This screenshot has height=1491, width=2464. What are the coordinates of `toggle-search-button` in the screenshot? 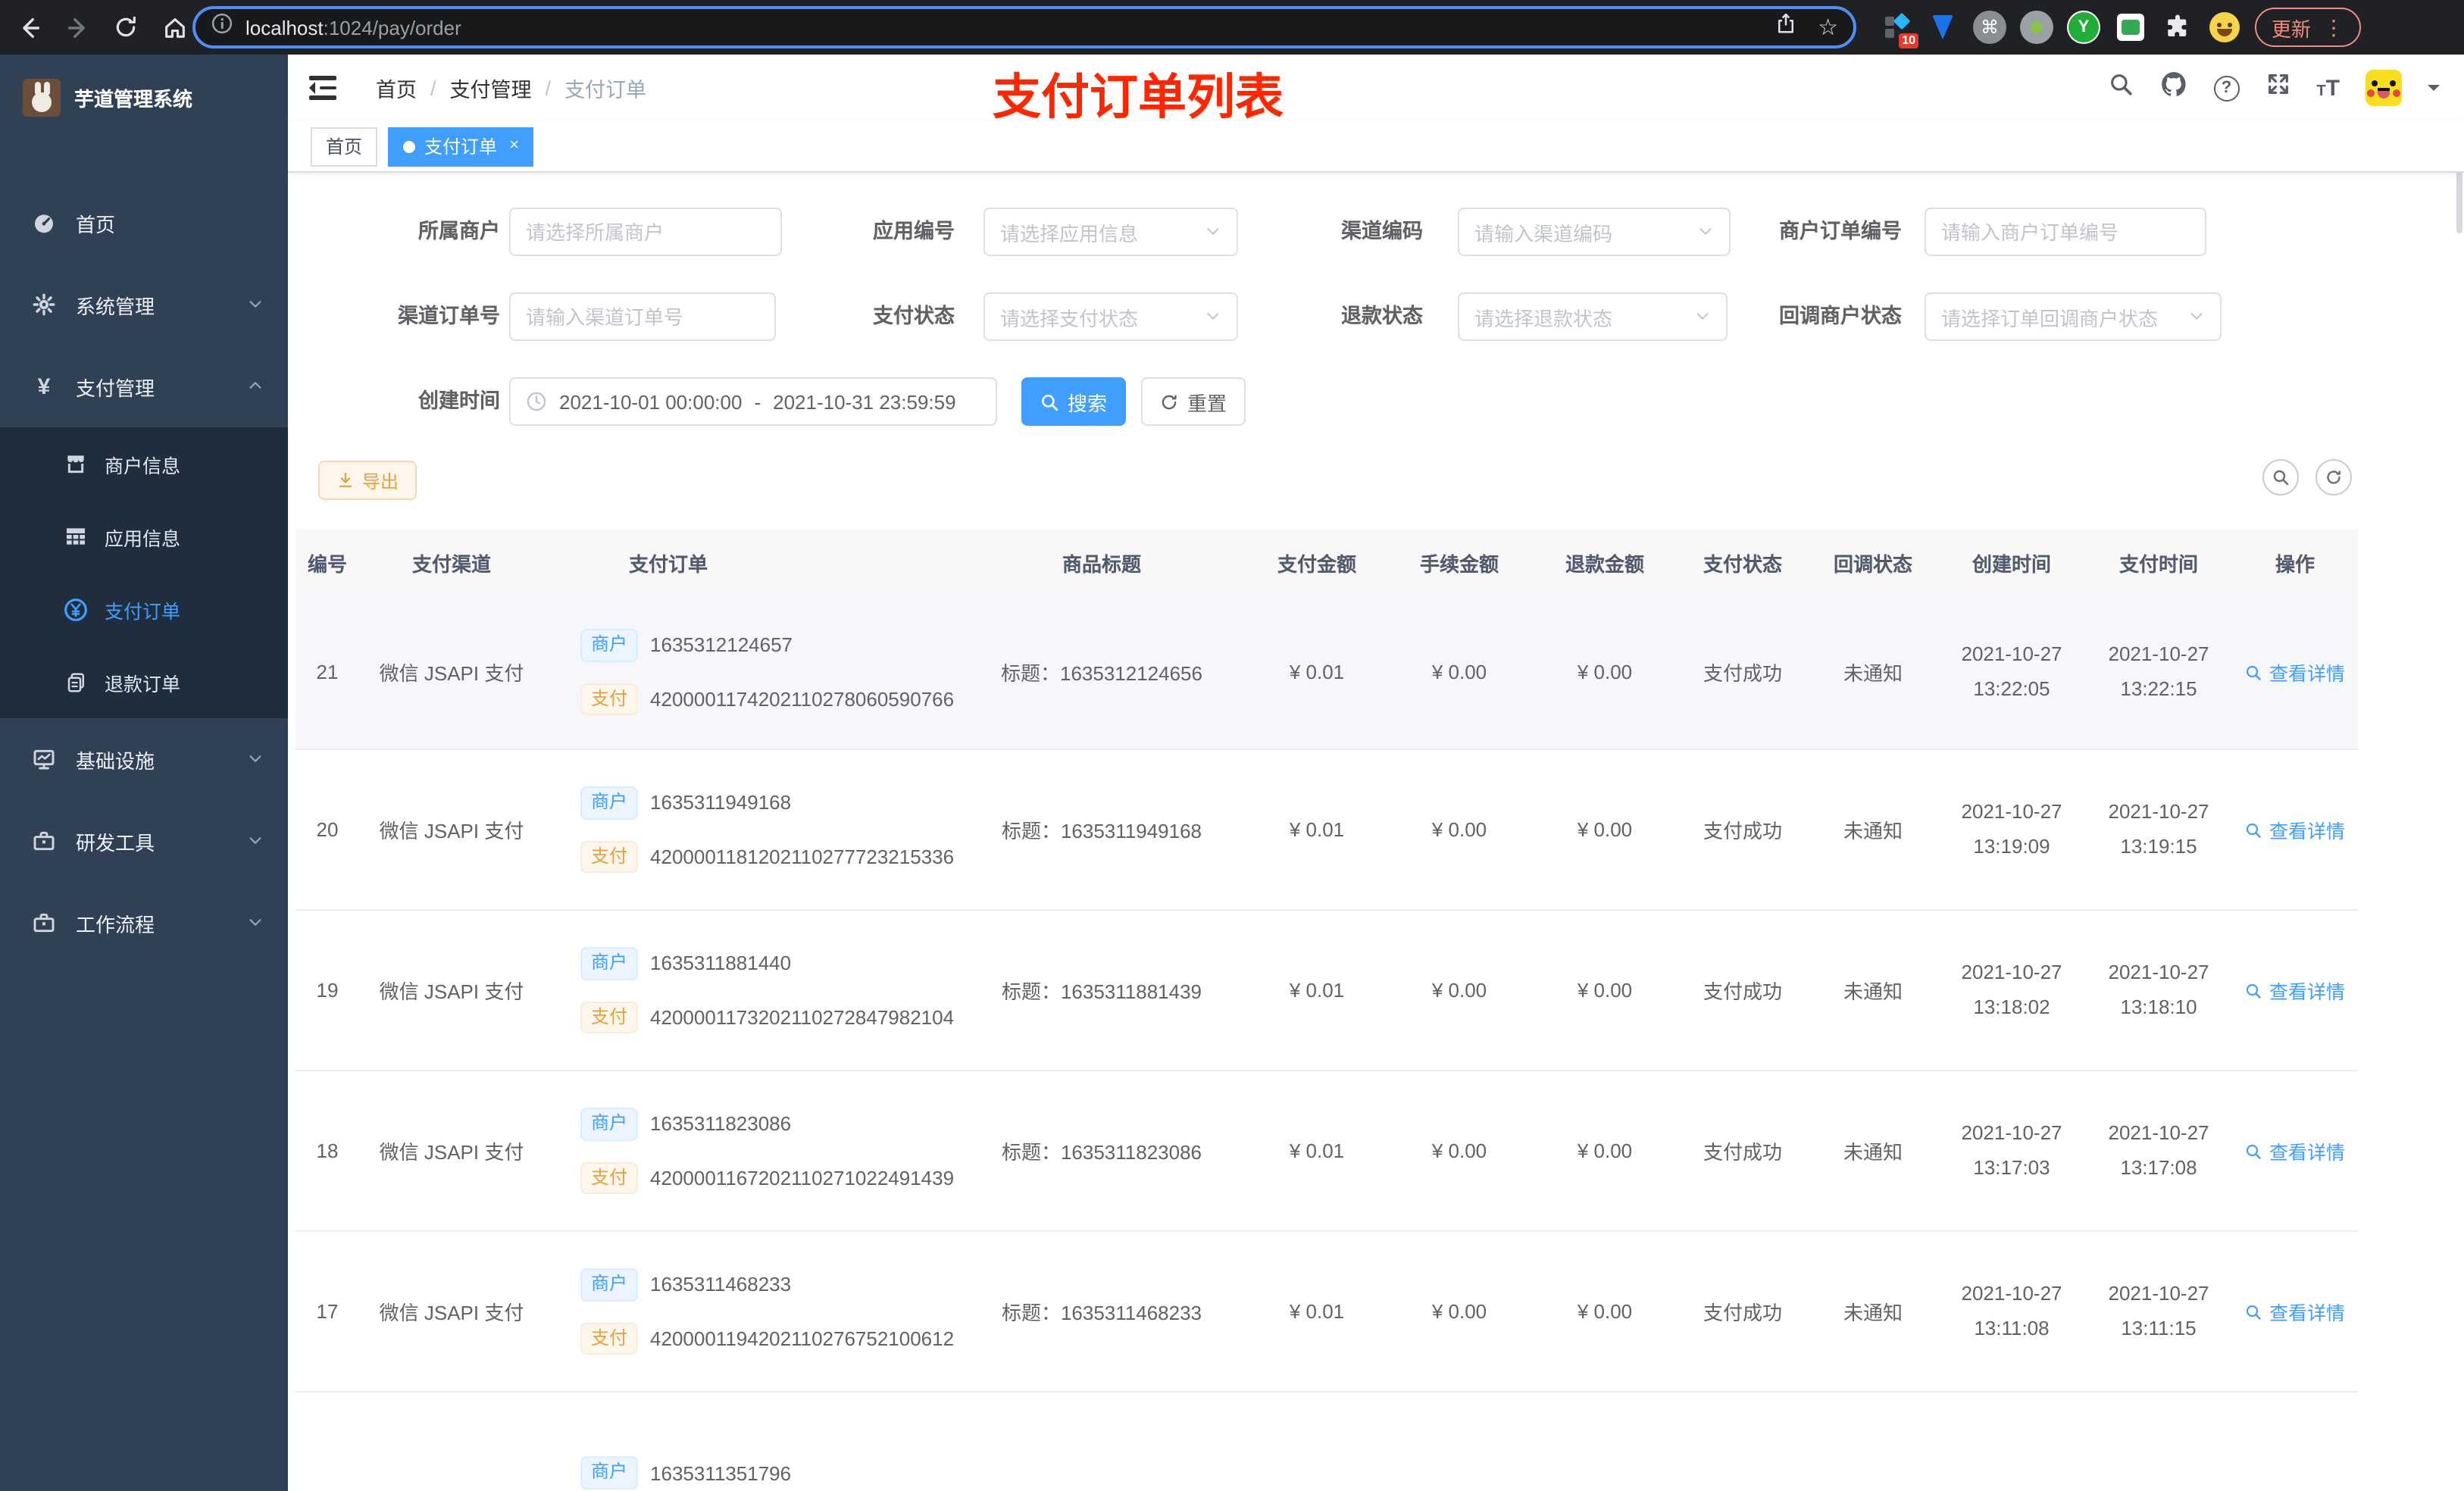 It's located at (2280, 477).